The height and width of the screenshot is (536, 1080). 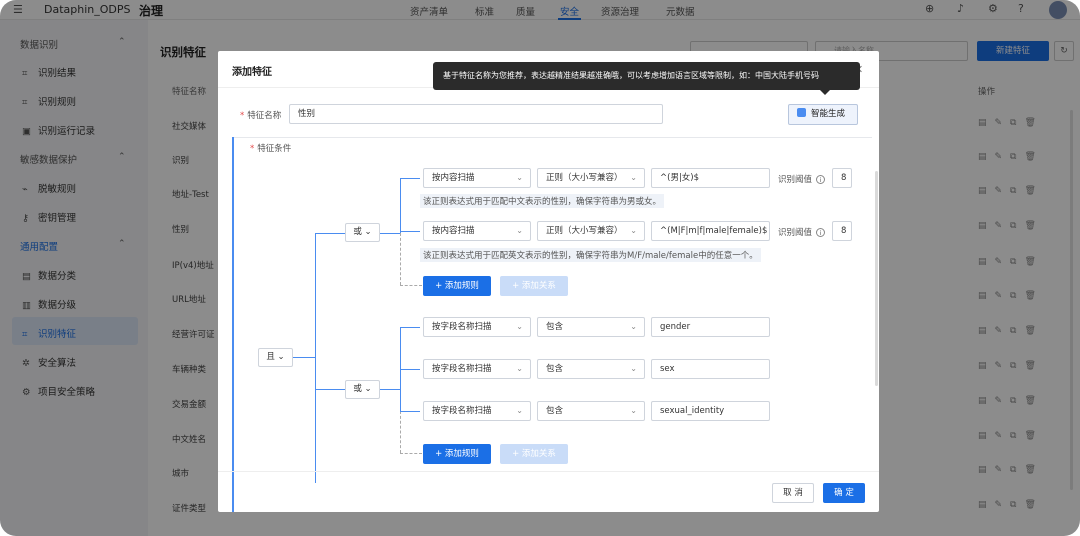 I want to click on dialog-scrollbar, so click(x=876, y=278).